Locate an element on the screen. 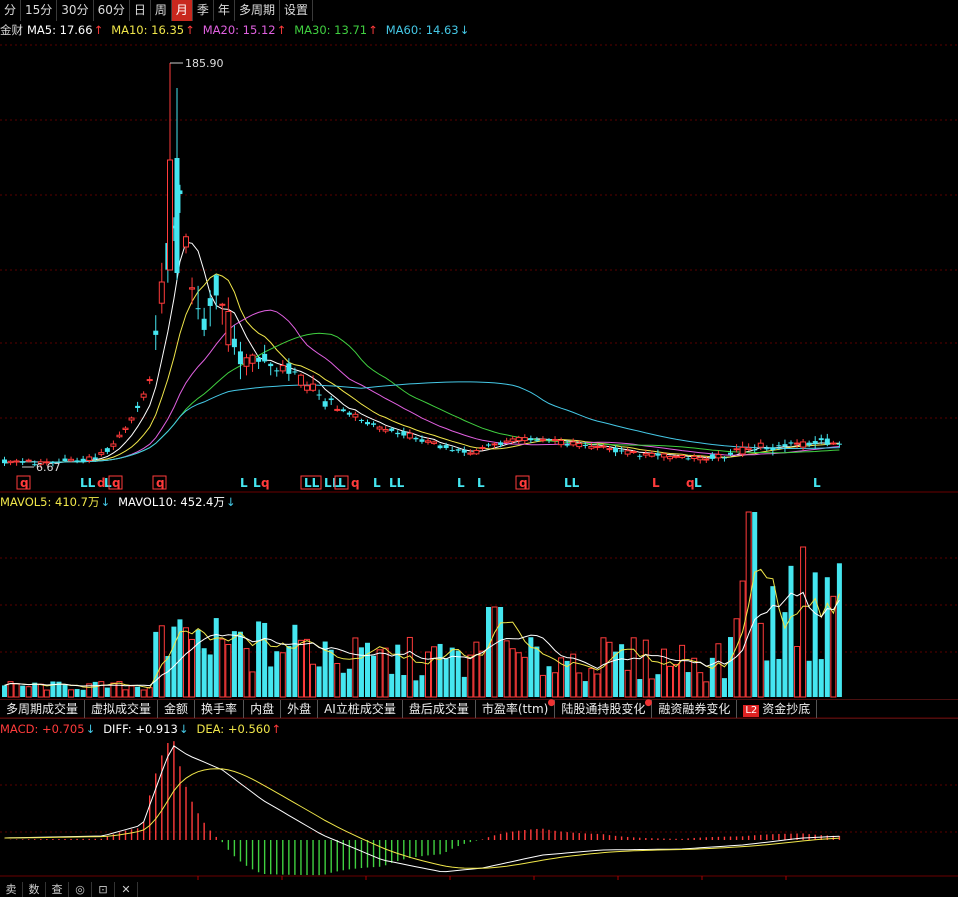  legend-item: MACD: +0.705↓ is located at coordinates (47, 729).